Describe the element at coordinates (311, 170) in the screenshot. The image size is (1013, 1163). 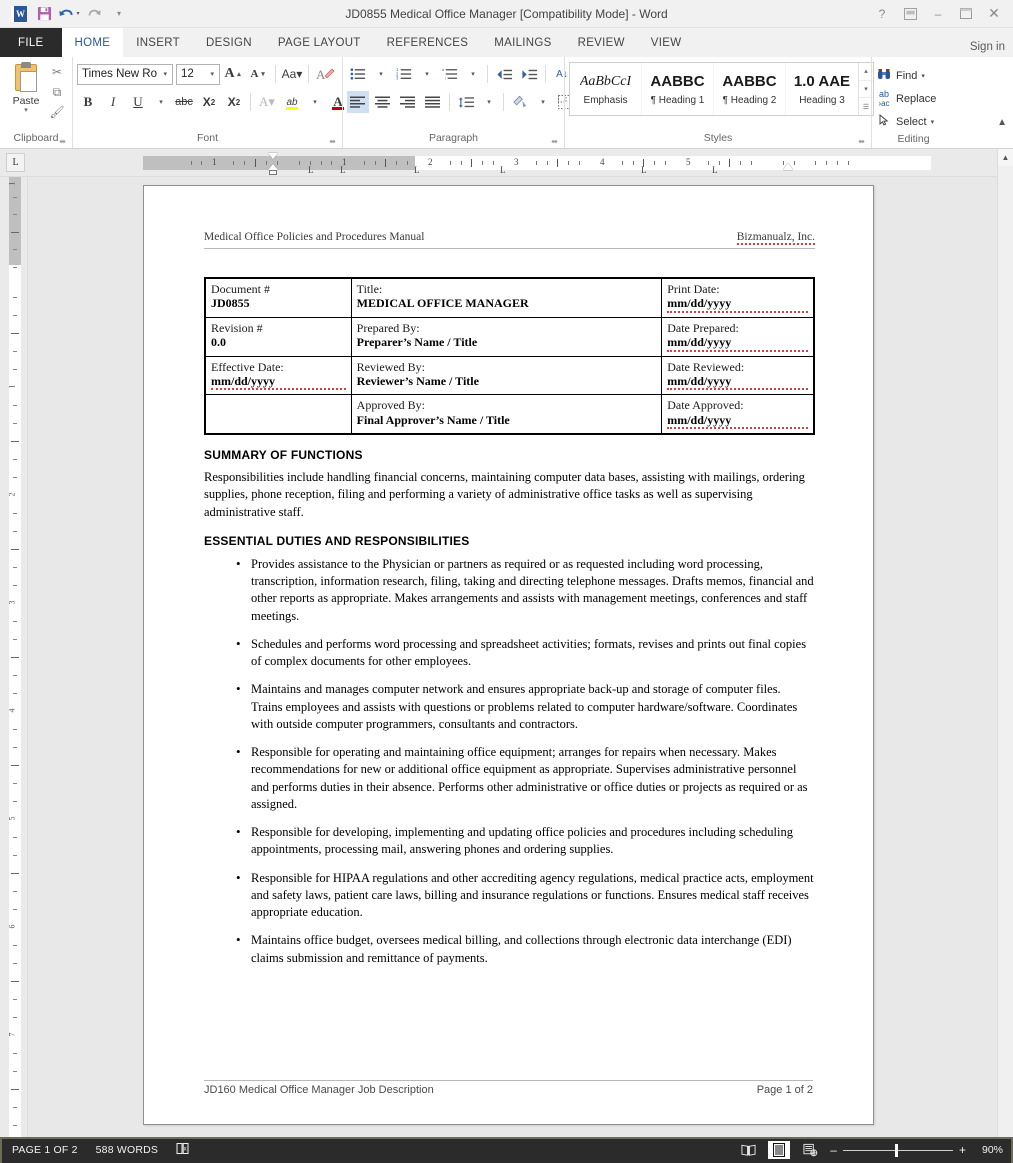
I see `tab-stop-marker-1: L` at that location.